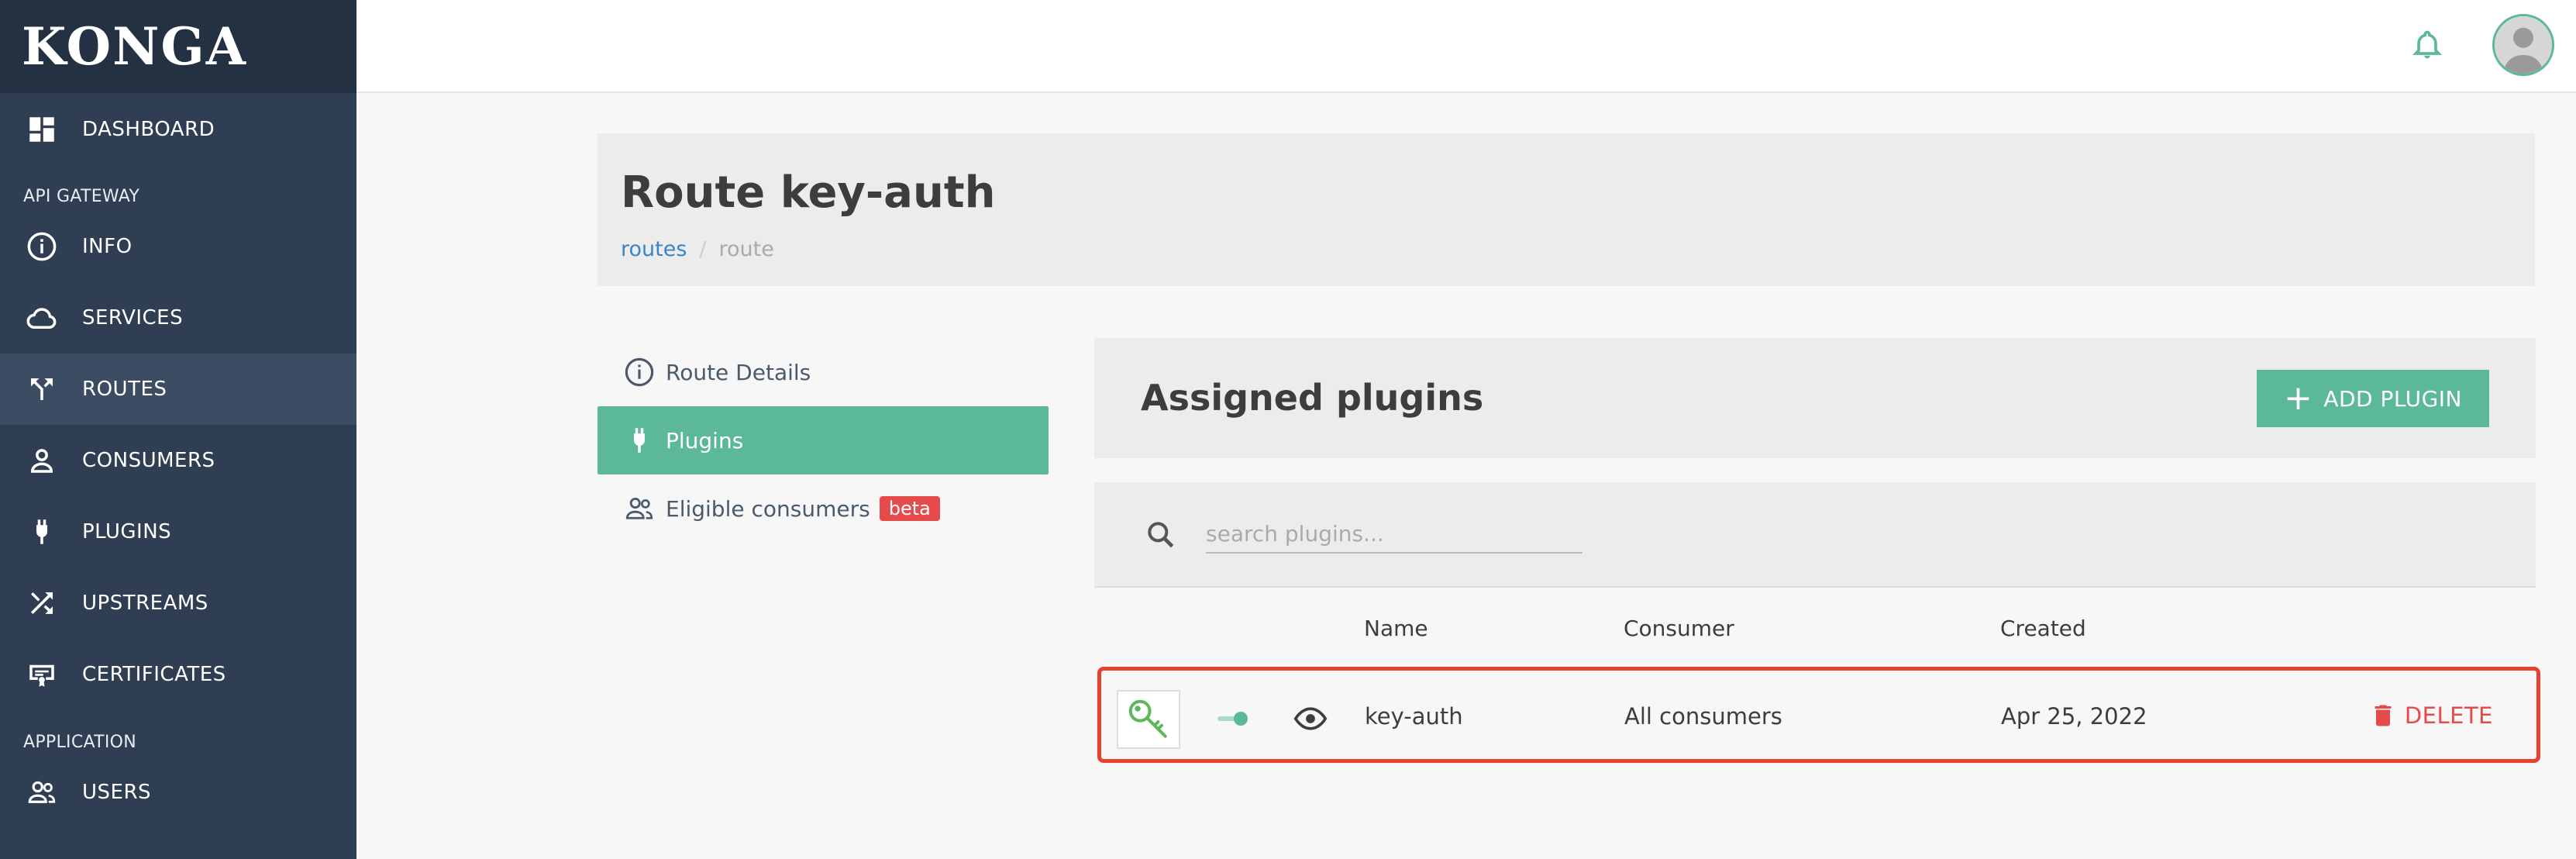  What do you see at coordinates (148, 461) in the screenshot?
I see `sidebar-item-label: CONSUMERS` at bounding box center [148, 461].